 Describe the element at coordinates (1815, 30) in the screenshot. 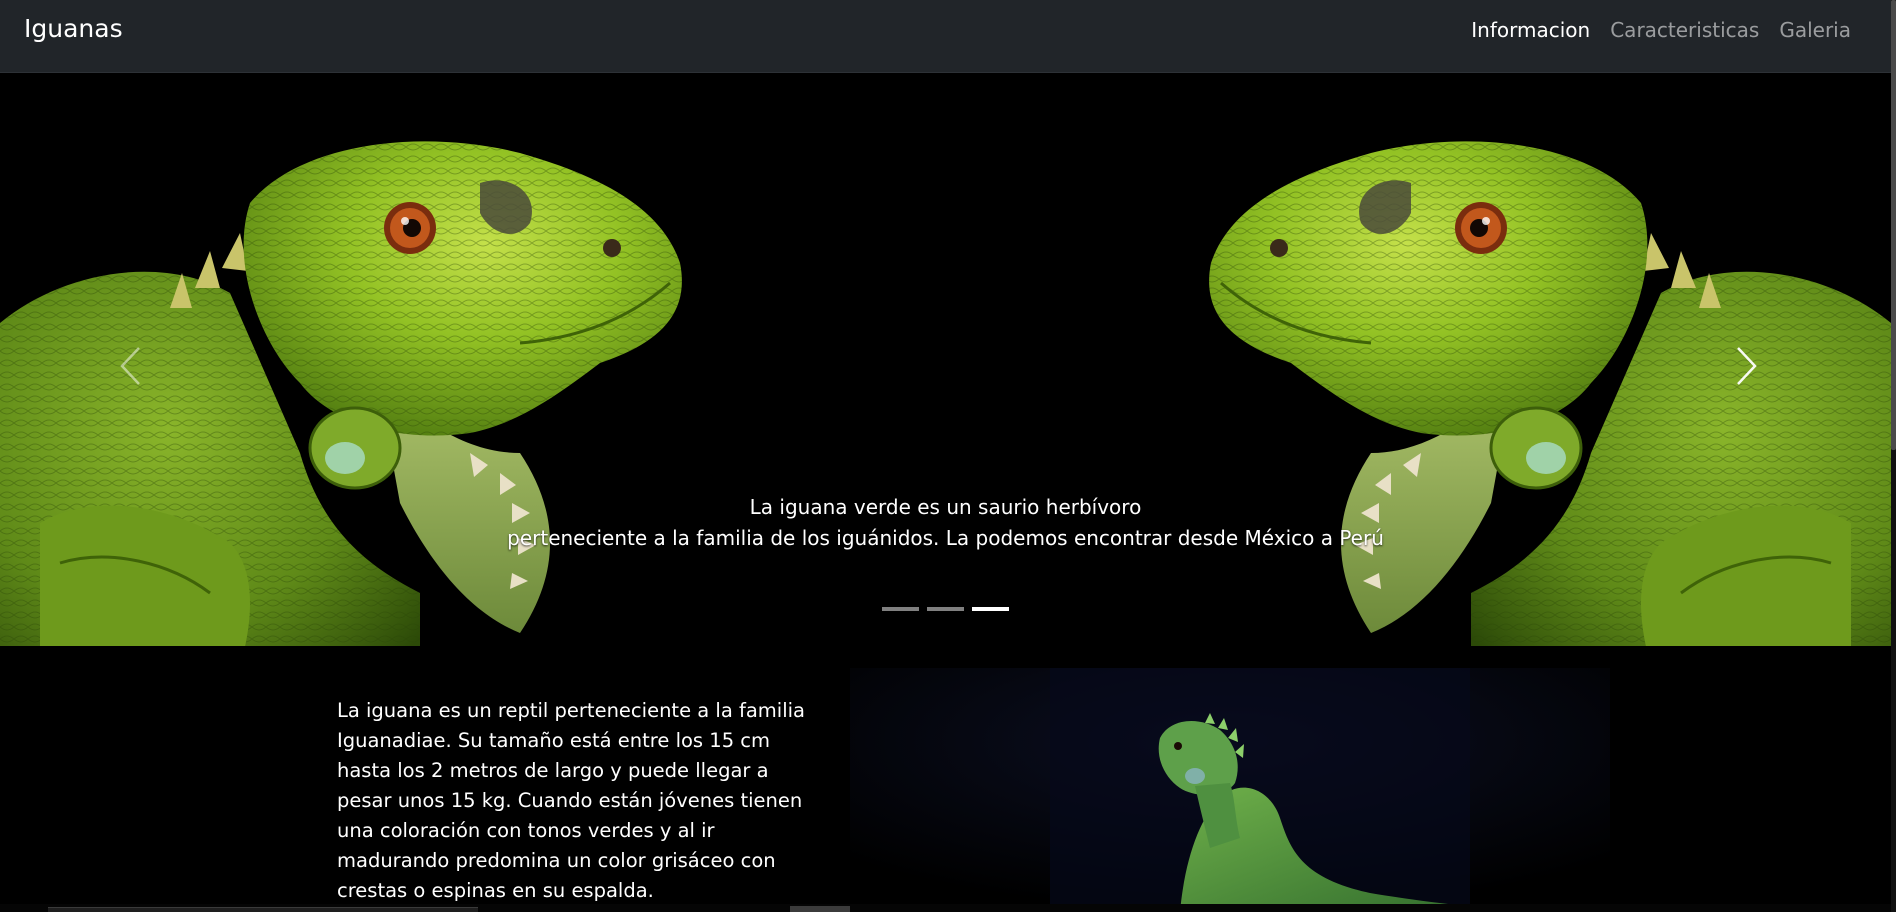

I see `nav-link-galeria: Galeria` at that location.